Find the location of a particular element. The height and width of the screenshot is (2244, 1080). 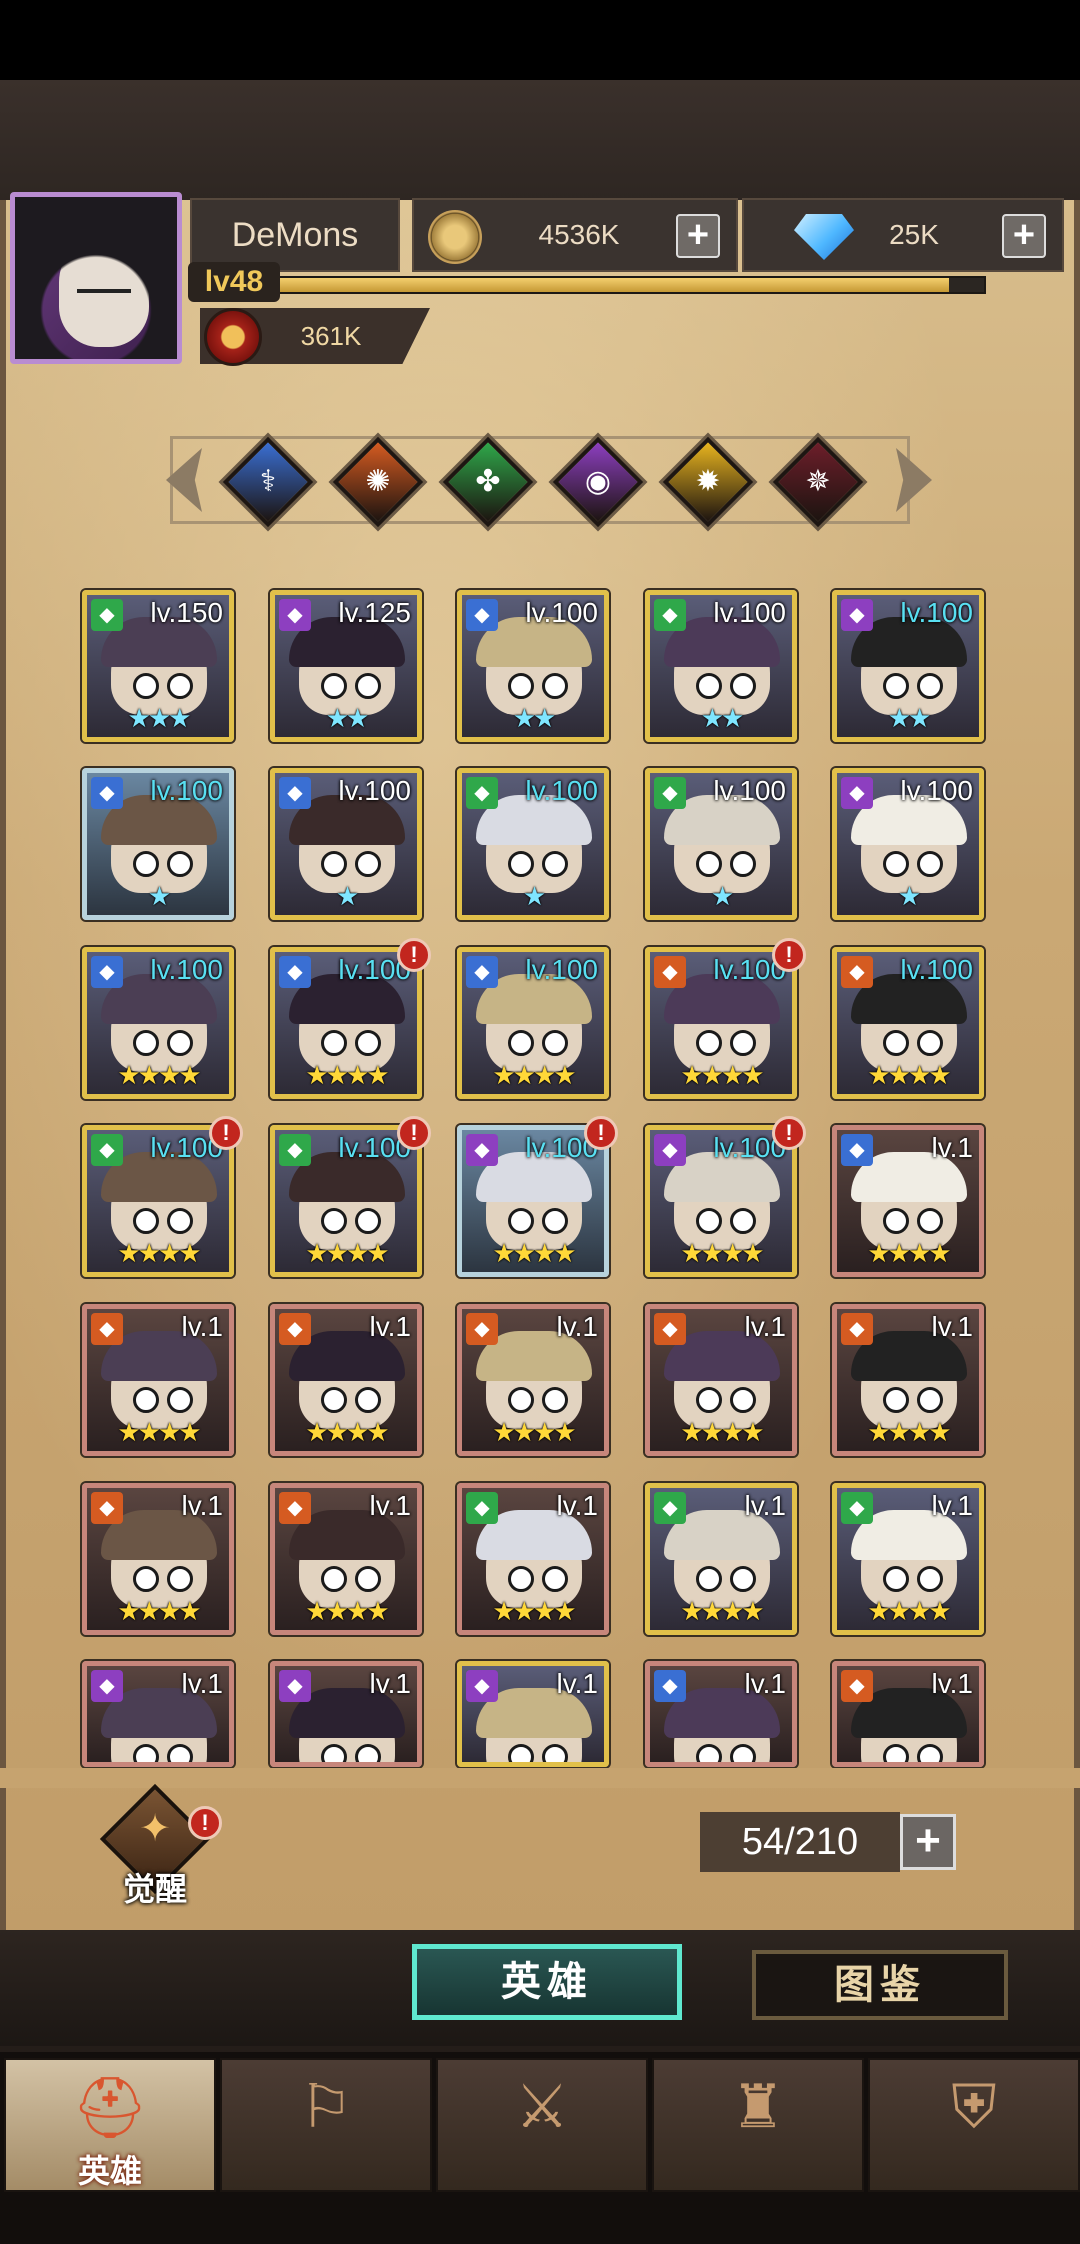

filter-shadow-faction-icon: ✵ is located at coordinates (818, 482).